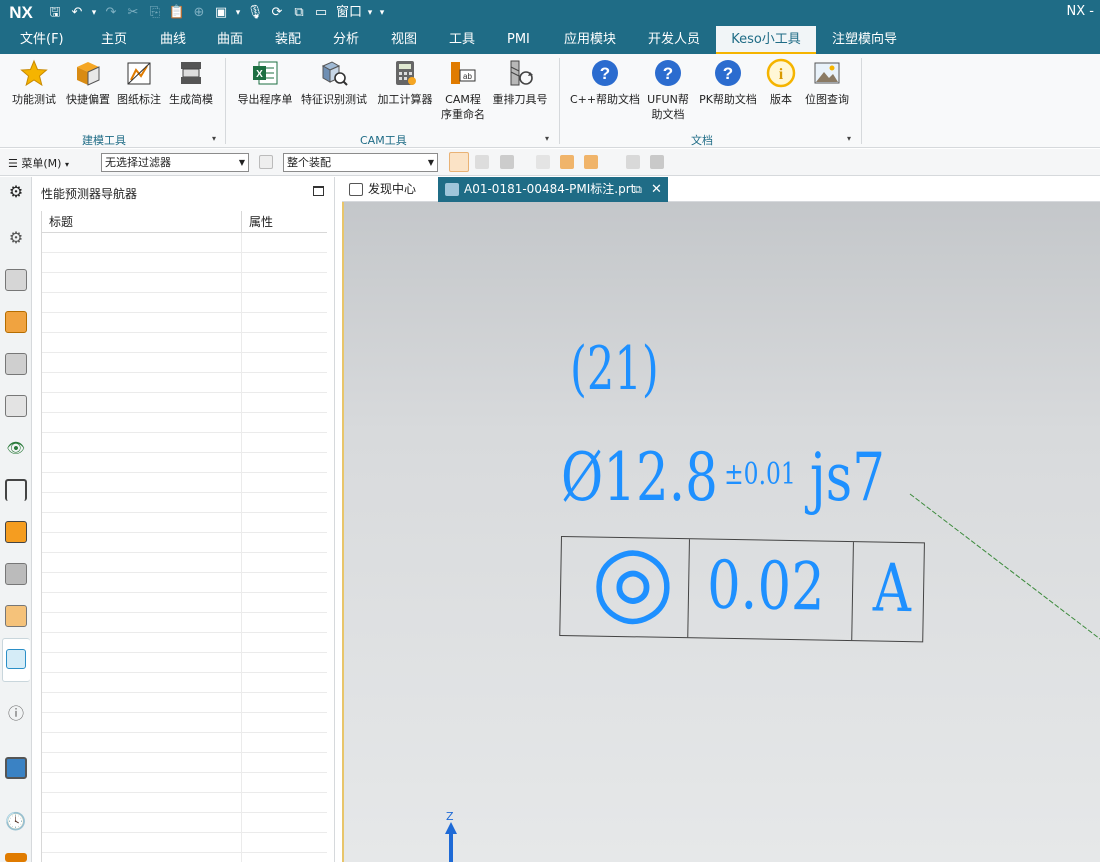  What do you see at coordinates (16, 714) in the screenshot?
I see `info-icon: ⓘ` at bounding box center [16, 714].